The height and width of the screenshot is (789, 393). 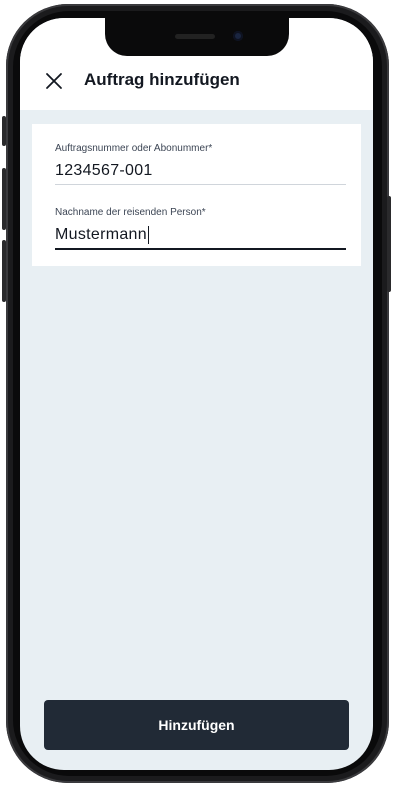 I want to click on close-button, so click(x=54, y=81).